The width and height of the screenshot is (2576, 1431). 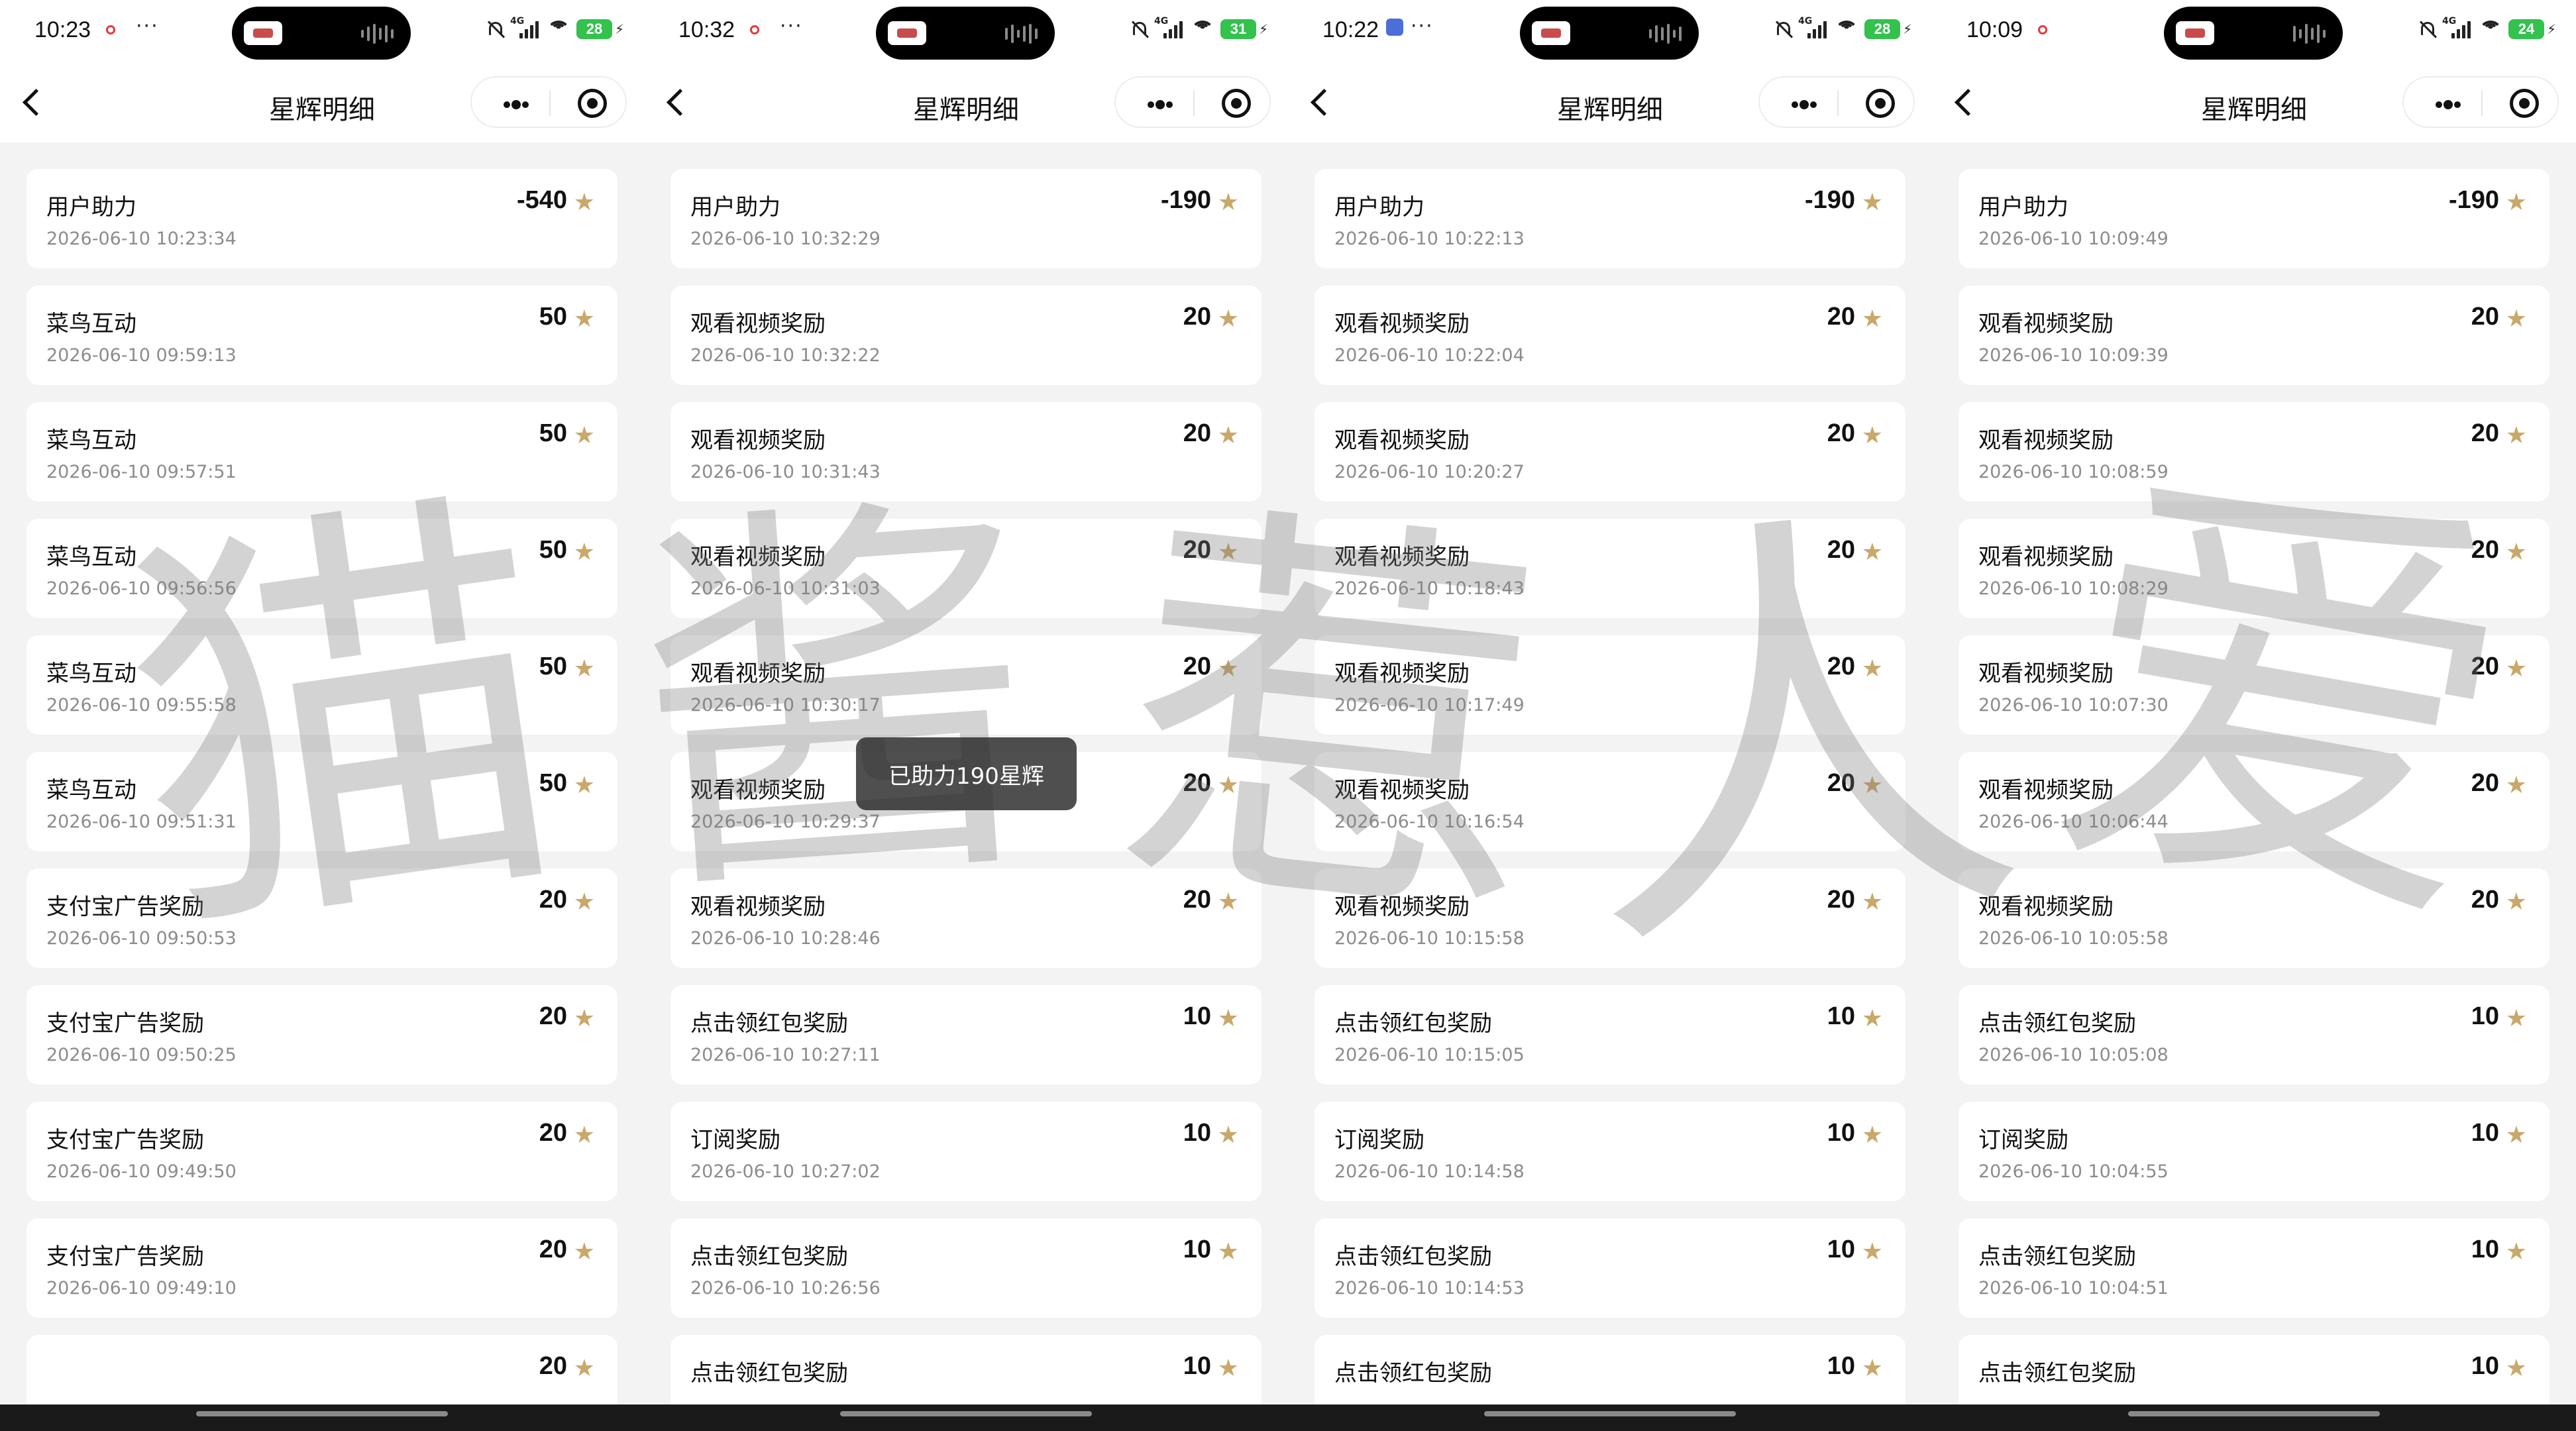 What do you see at coordinates (1430, 822) in the screenshot?
I see `record-time: 2026-06-10 10:16:54` at bounding box center [1430, 822].